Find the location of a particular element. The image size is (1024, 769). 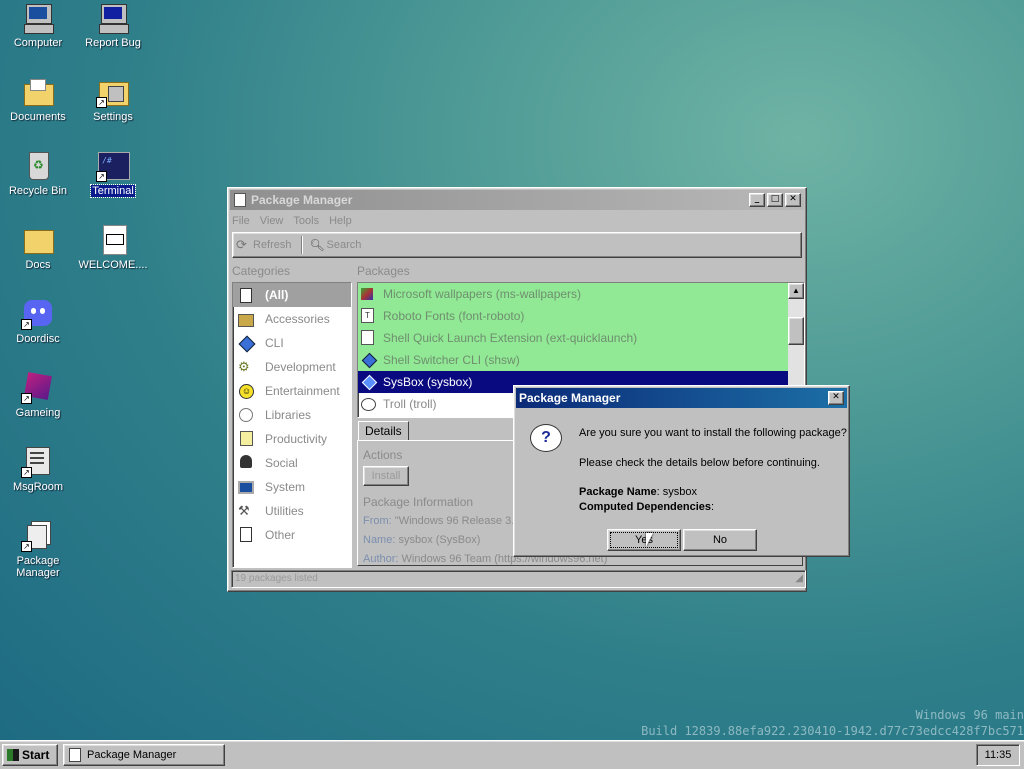

scroll-up-button: ▲ is located at coordinates (796, 291).